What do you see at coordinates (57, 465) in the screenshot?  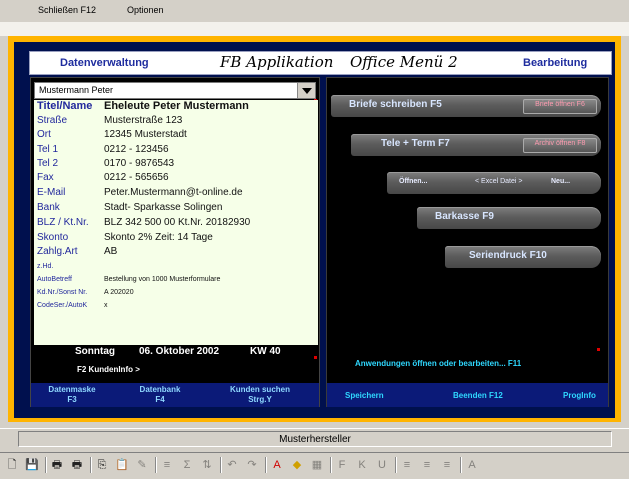 I see `print-icon: 🖶` at bounding box center [57, 465].